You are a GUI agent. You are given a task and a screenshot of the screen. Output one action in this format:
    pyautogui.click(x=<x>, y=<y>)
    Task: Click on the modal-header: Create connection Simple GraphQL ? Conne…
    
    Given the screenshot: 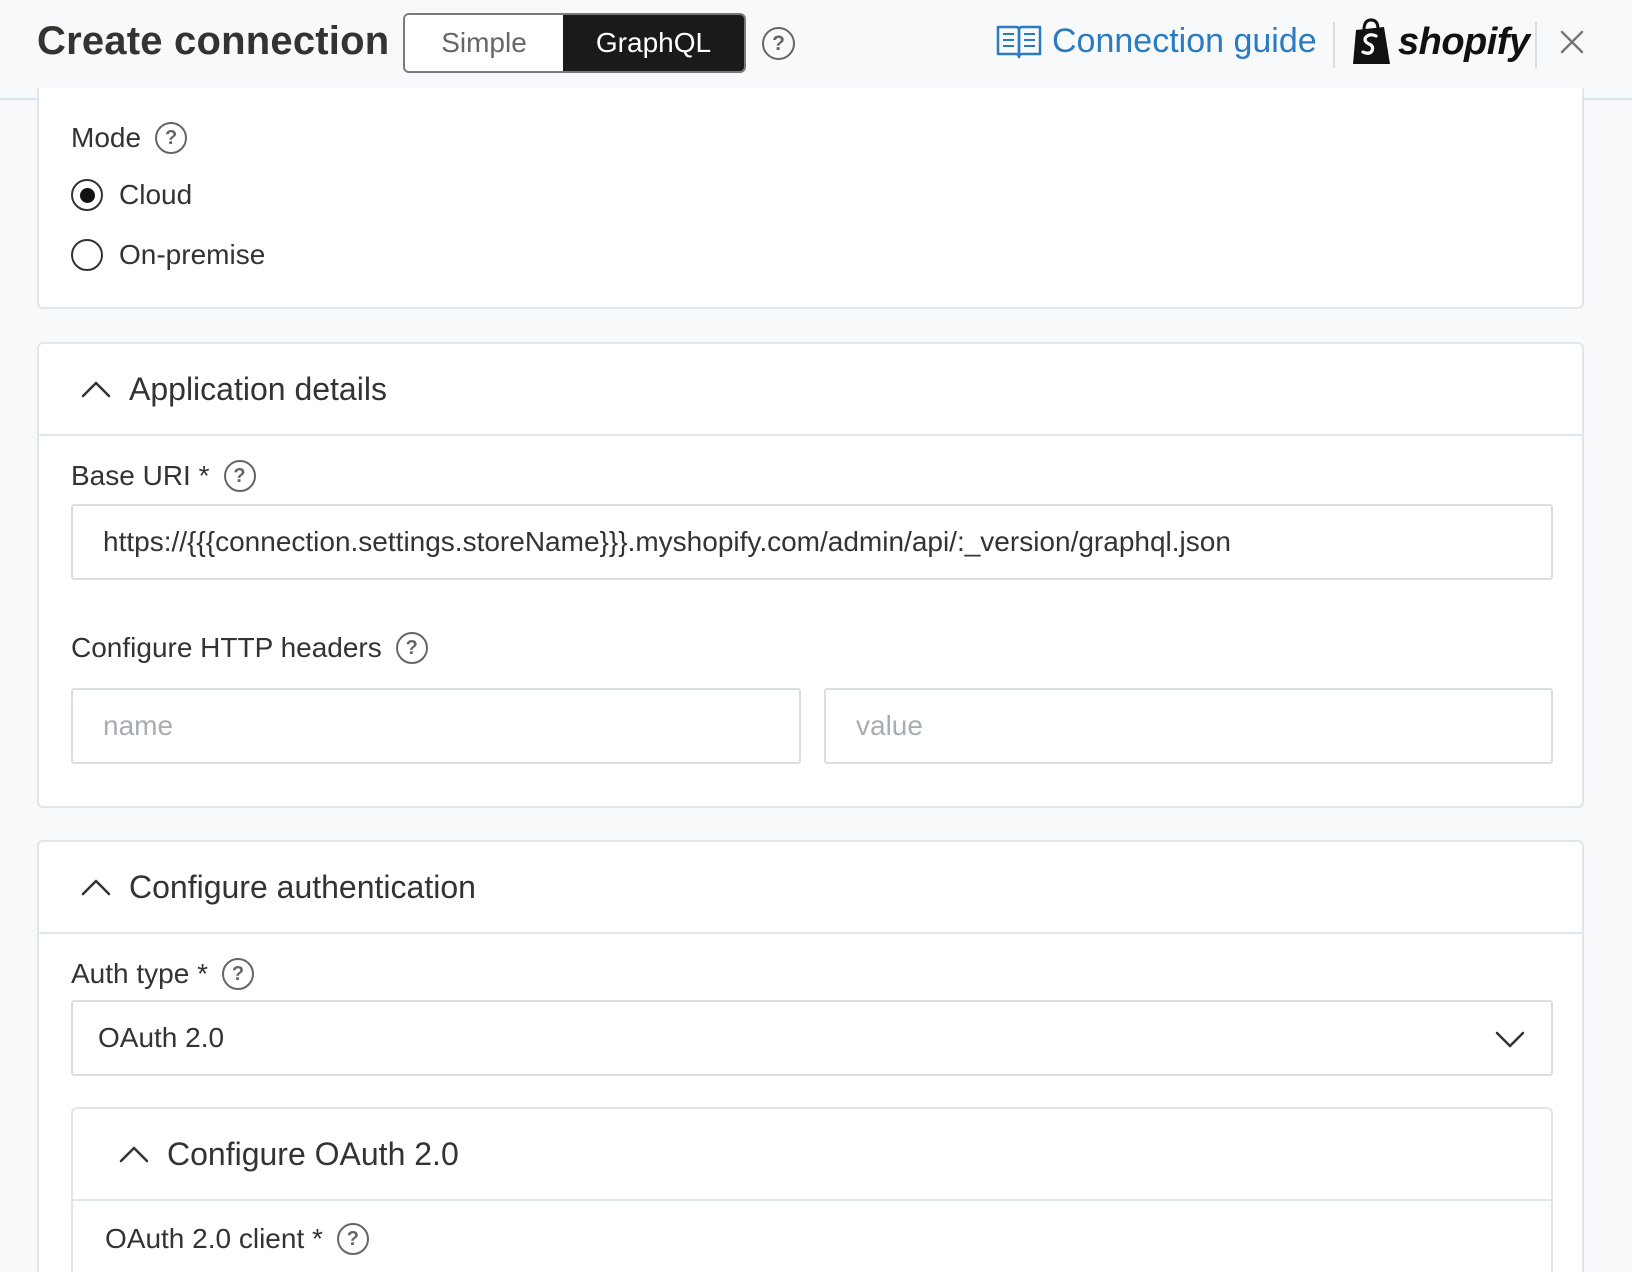 What is the action you would take?
    pyautogui.click(x=816, y=50)
    